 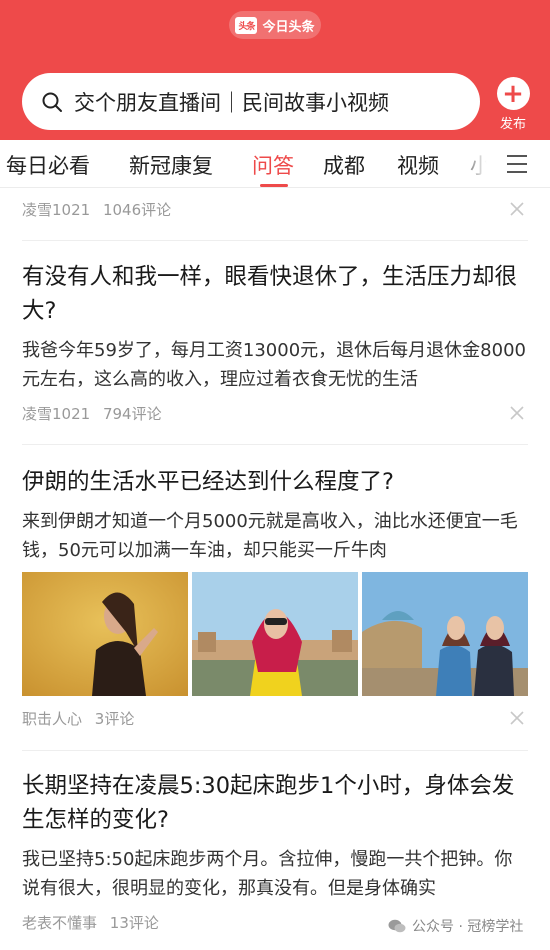 I want to click on comment-count: 3评论, so click(x=114, y=719).